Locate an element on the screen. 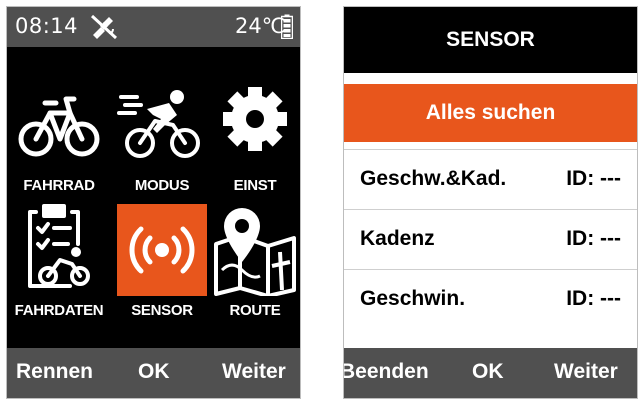  menu-item-fahrdaten: FAHRDATEN is located at coordinates (59, 264).